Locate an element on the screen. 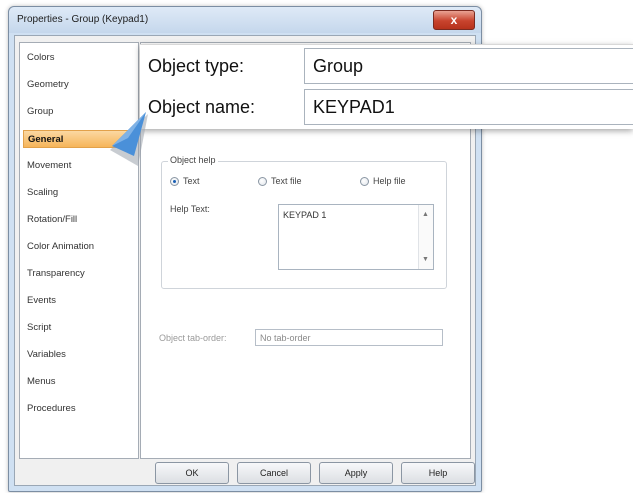 This screenshot has height=493, width=633. tab-order-field: No tab-order is located at coordinates (349, 337).